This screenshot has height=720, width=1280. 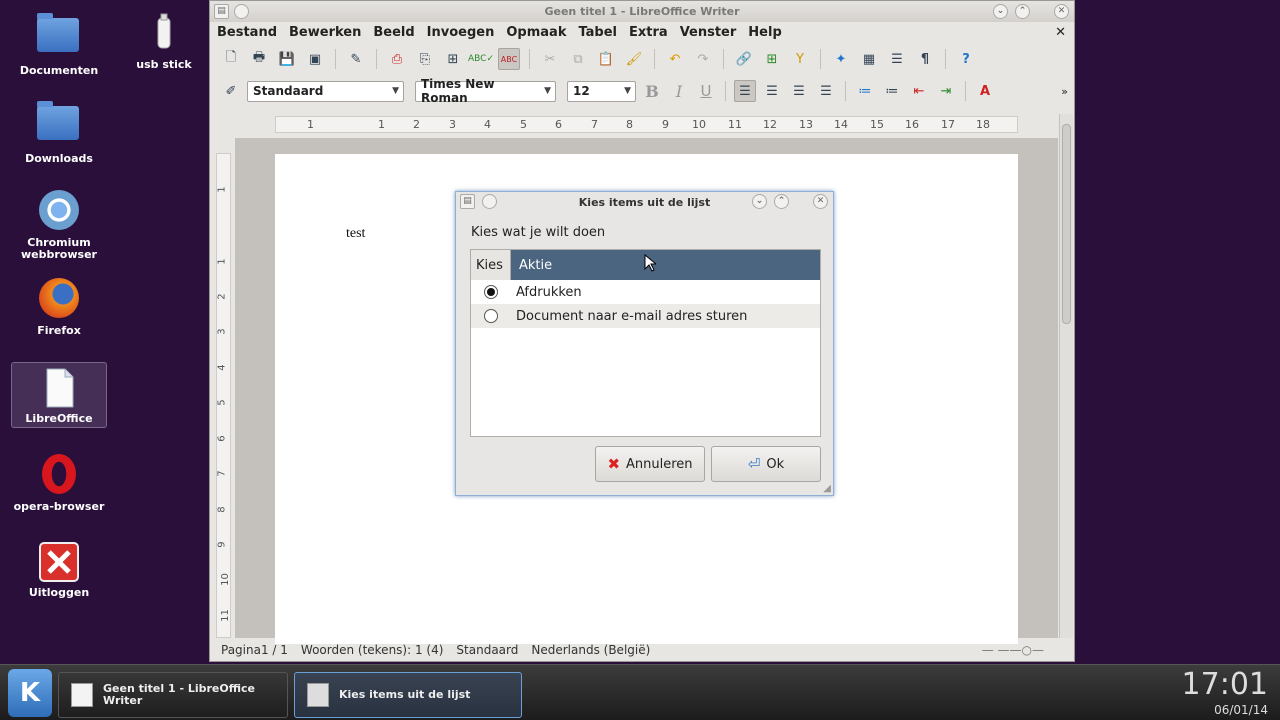 I want to click on menu-extra: Extra, so click(x=648, y=32).